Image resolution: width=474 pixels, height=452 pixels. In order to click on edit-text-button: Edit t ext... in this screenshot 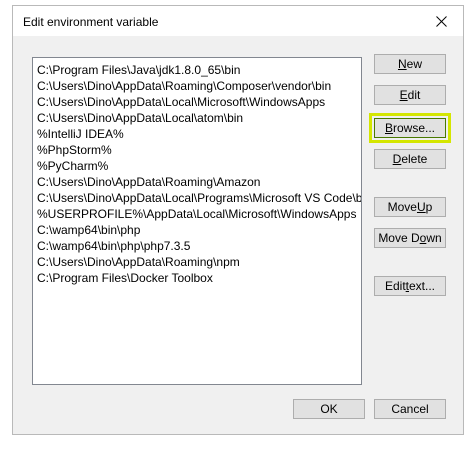, I will do `click(410, 286)`.